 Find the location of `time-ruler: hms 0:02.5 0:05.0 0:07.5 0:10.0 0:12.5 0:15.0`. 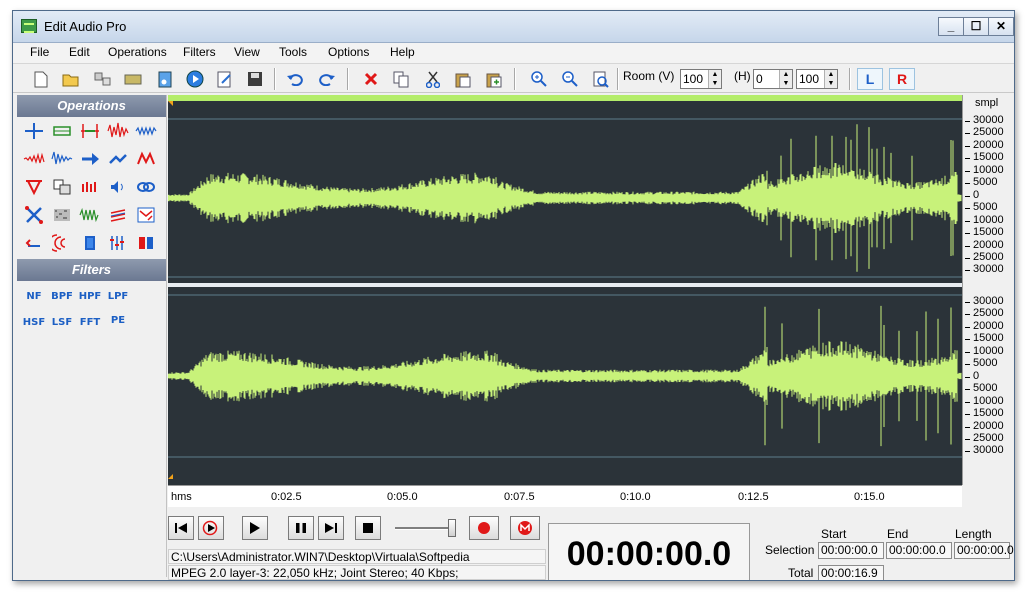

time-ruler: hms 0:02.5 0:05.0 0:07.5 0:10.0 0:12.5 0:15.0 is located at coordinates (565, 496).